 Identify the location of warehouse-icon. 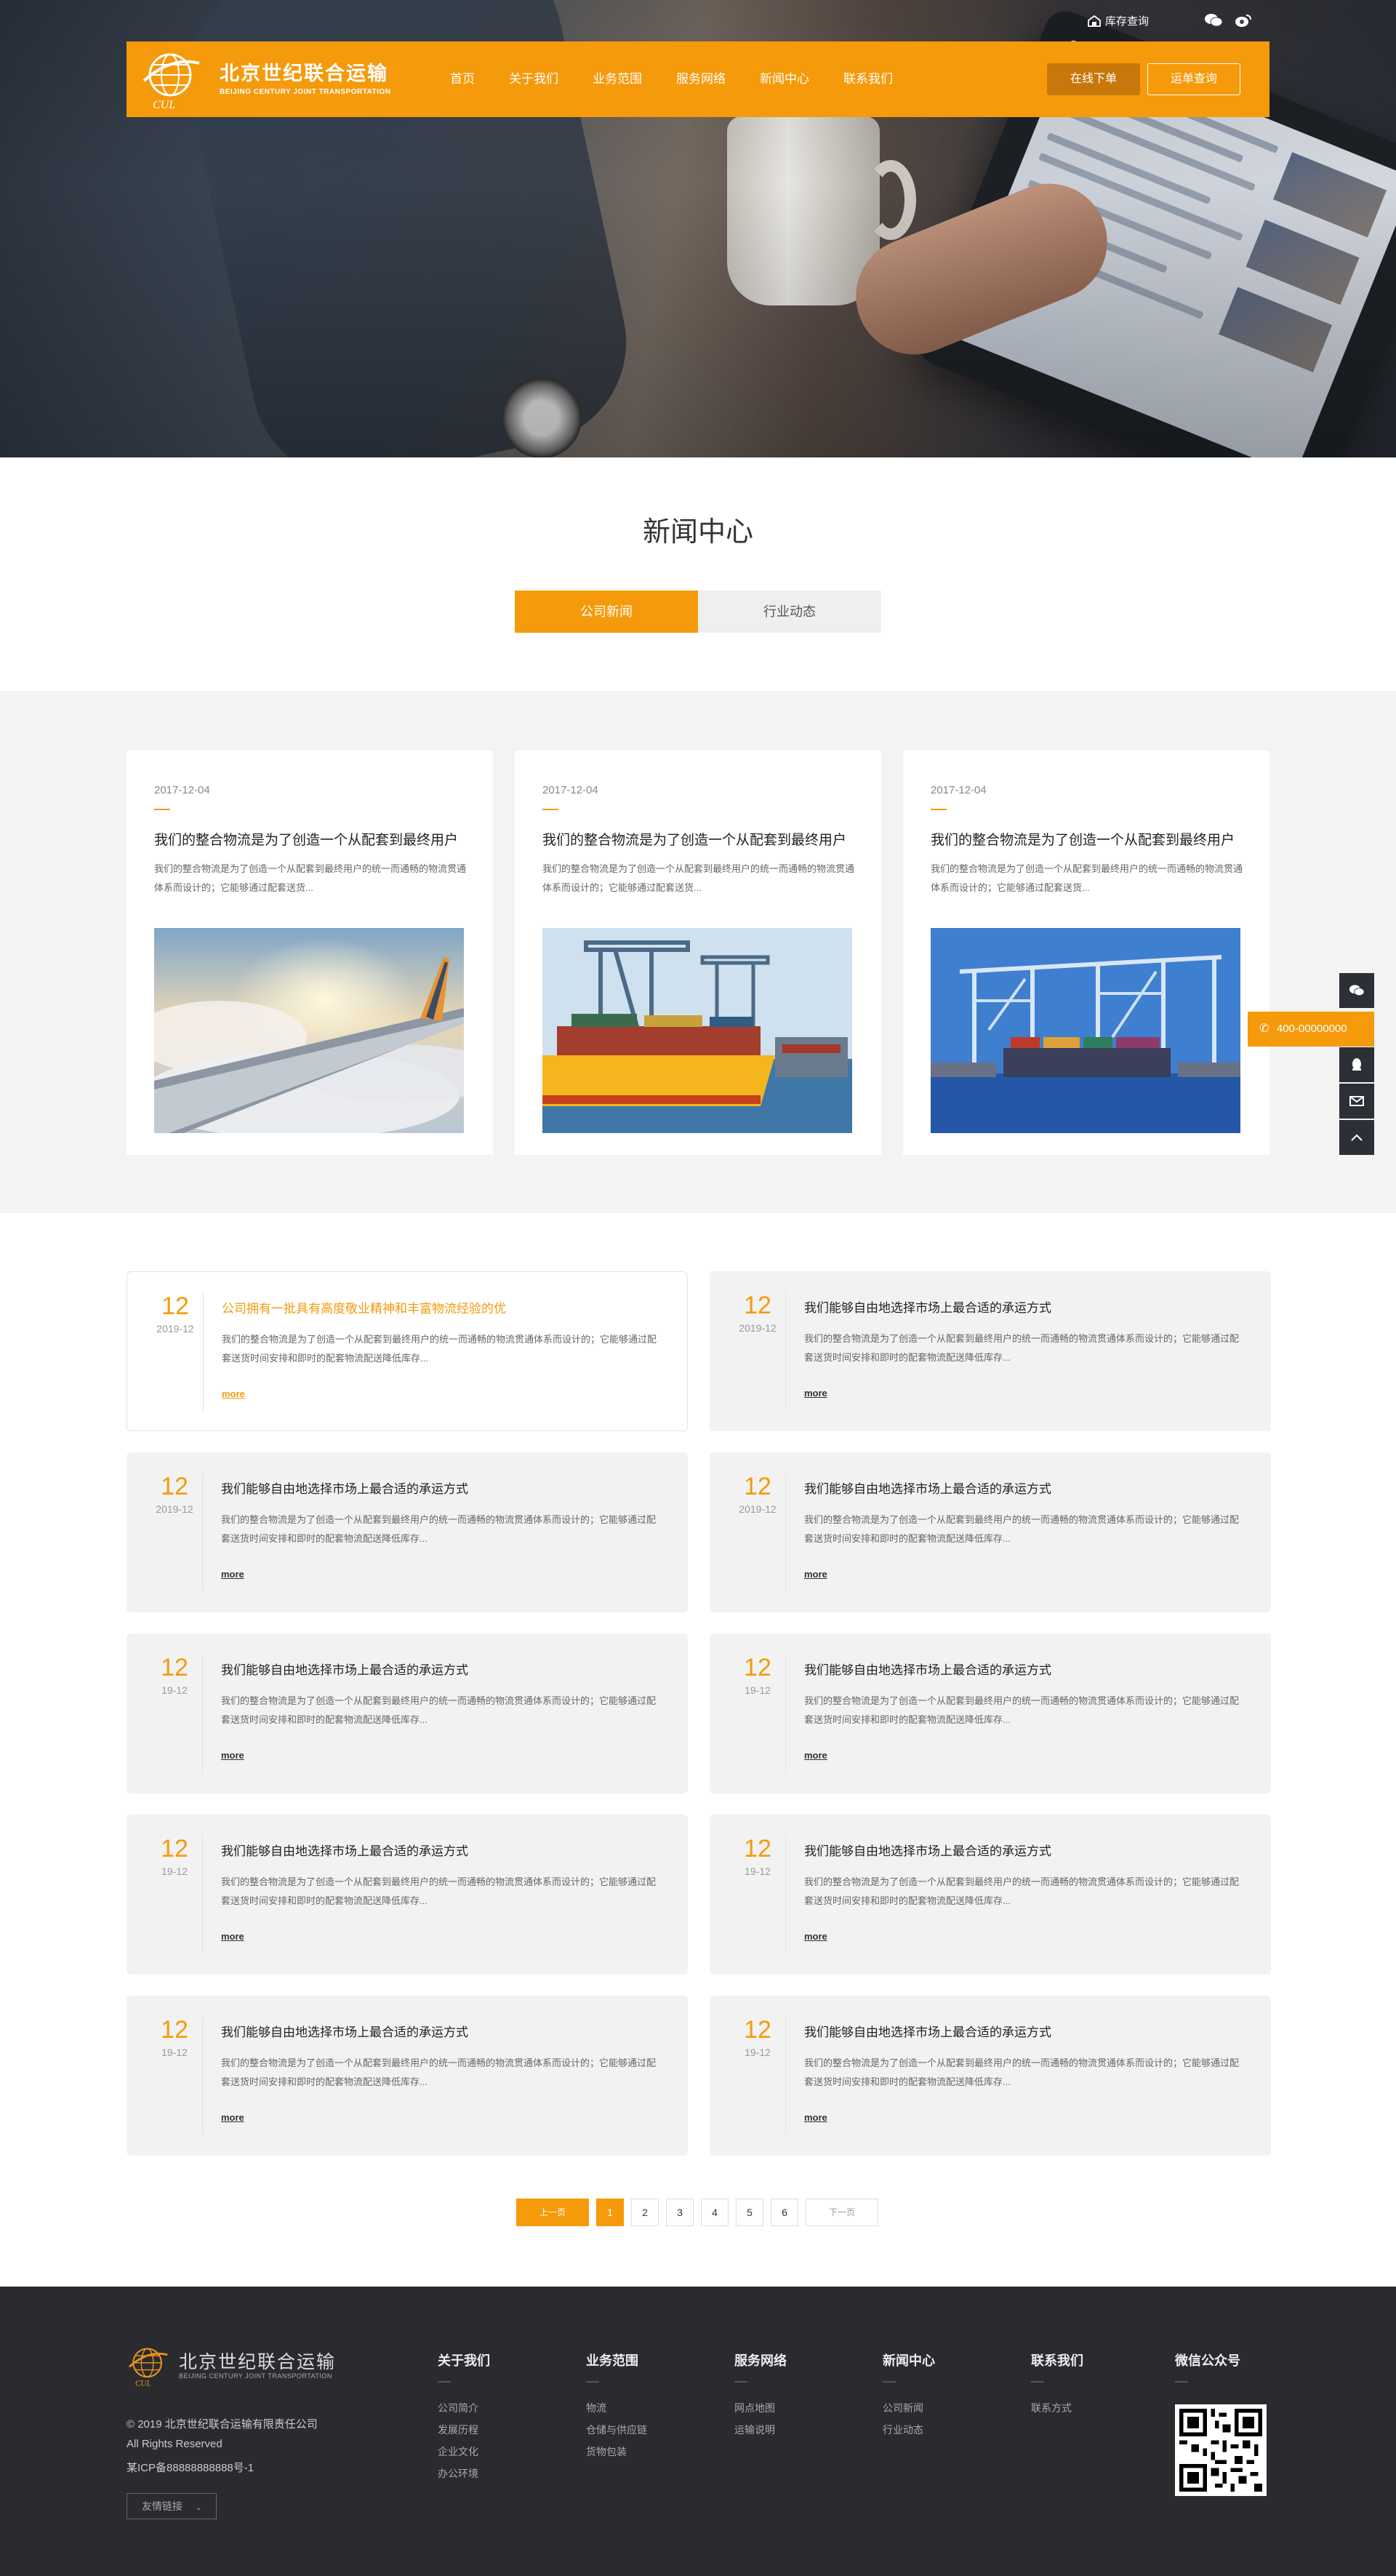
(1094, 21).